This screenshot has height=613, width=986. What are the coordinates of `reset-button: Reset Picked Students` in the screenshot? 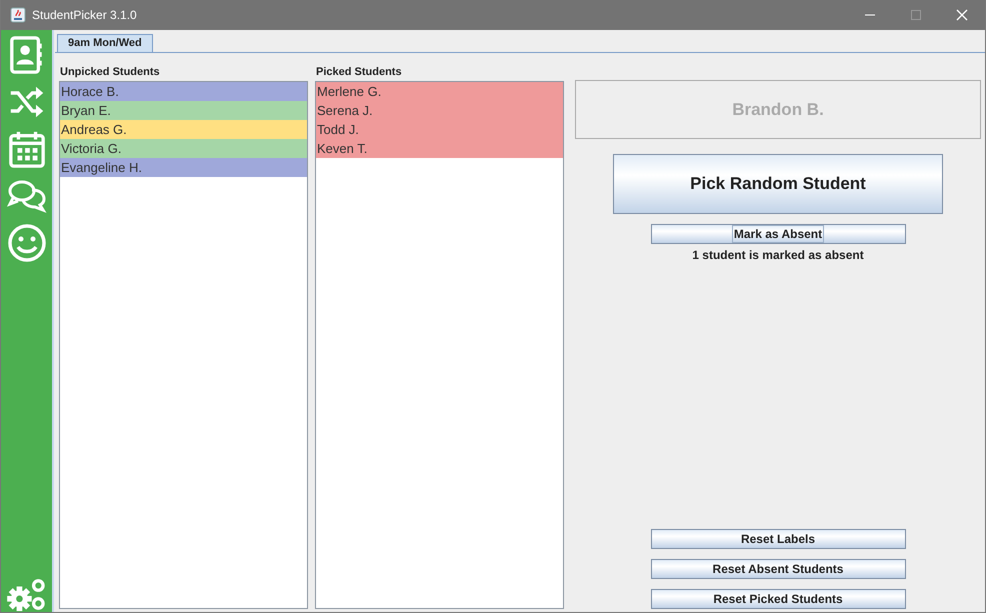 It's located at (778, 599).